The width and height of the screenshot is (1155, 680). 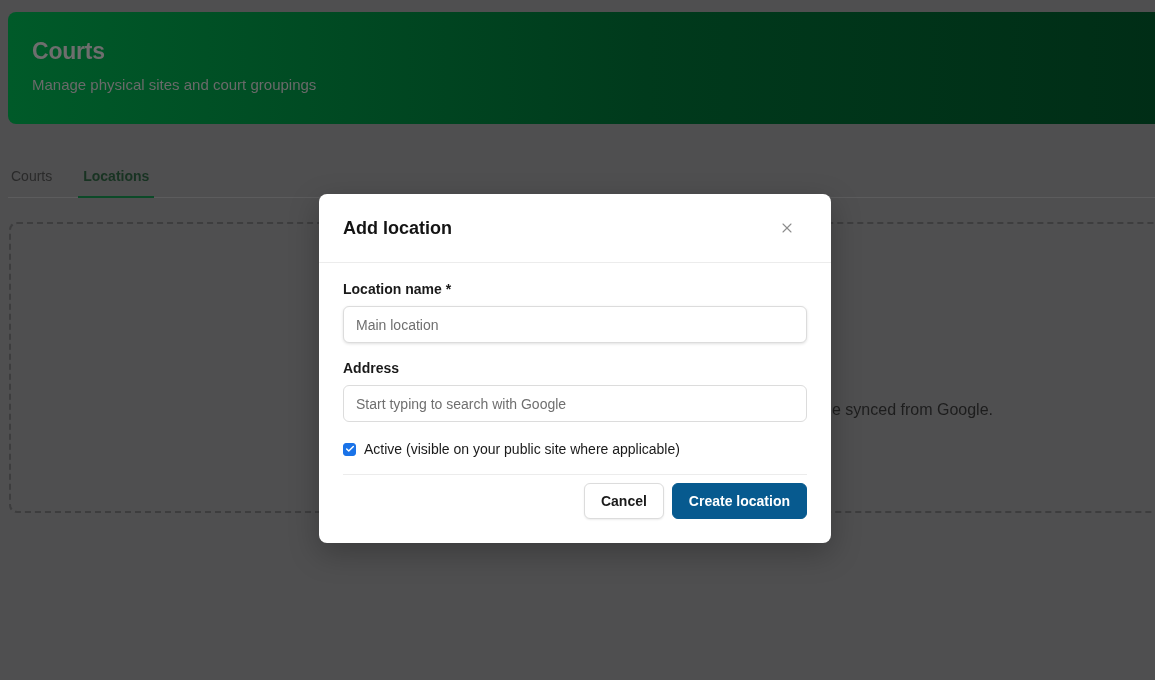 I want to click on field-label: Location name *, so click(x=398, y=289).